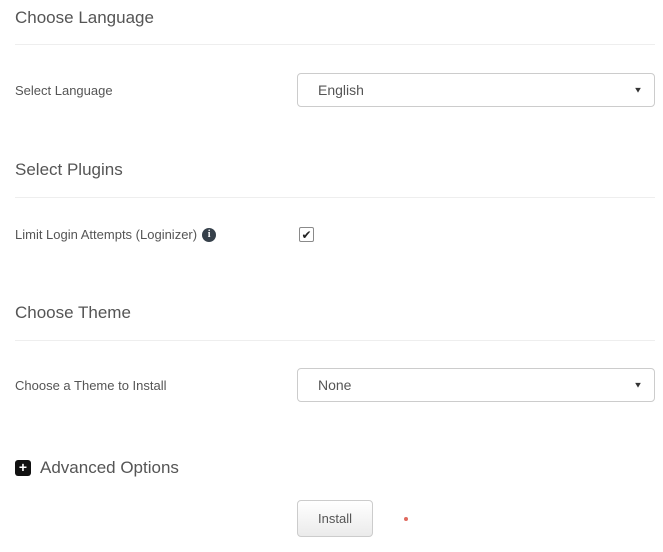 This screenshot has height=552, width=663. I want to click on loginizer-label-wrap: Limit Login Attempts (Loginizer) i, so click(156, 234).